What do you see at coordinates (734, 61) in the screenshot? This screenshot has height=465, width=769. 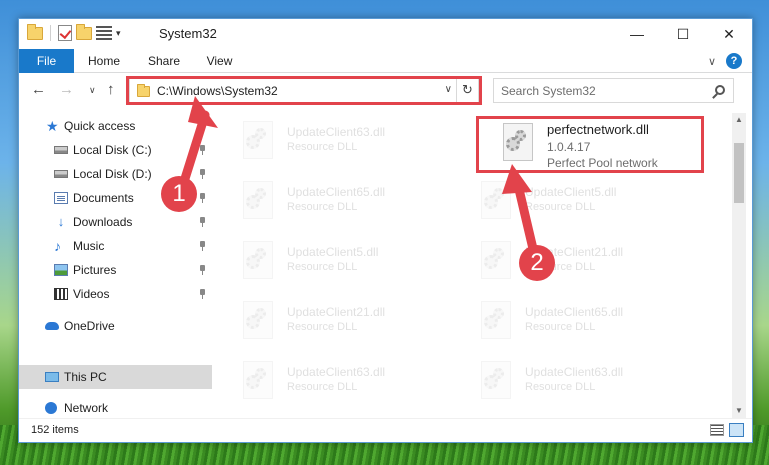 I see `help-icon: ?` at bounding box center [734, 61].